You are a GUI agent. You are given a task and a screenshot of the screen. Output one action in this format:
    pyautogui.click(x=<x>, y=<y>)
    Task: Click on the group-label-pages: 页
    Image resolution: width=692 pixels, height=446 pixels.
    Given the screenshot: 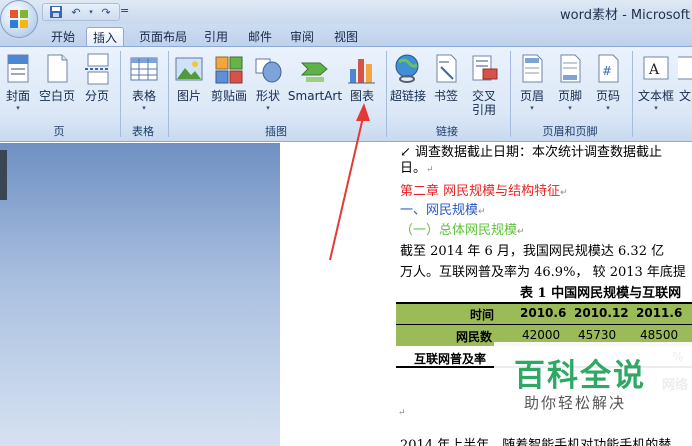 What is the action you would take?
    pyautogui.click(x=59, y=131)
    